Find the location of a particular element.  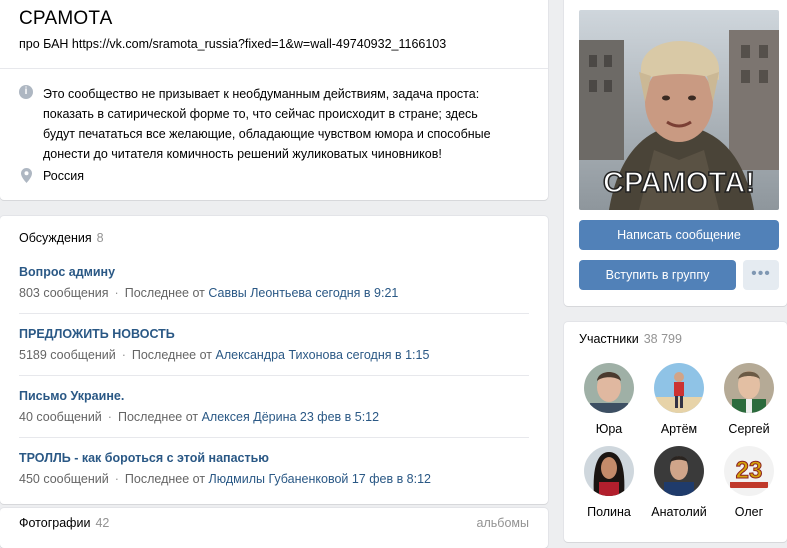

topic-title: Письмо Украине. is located at coordinates (274, 396).